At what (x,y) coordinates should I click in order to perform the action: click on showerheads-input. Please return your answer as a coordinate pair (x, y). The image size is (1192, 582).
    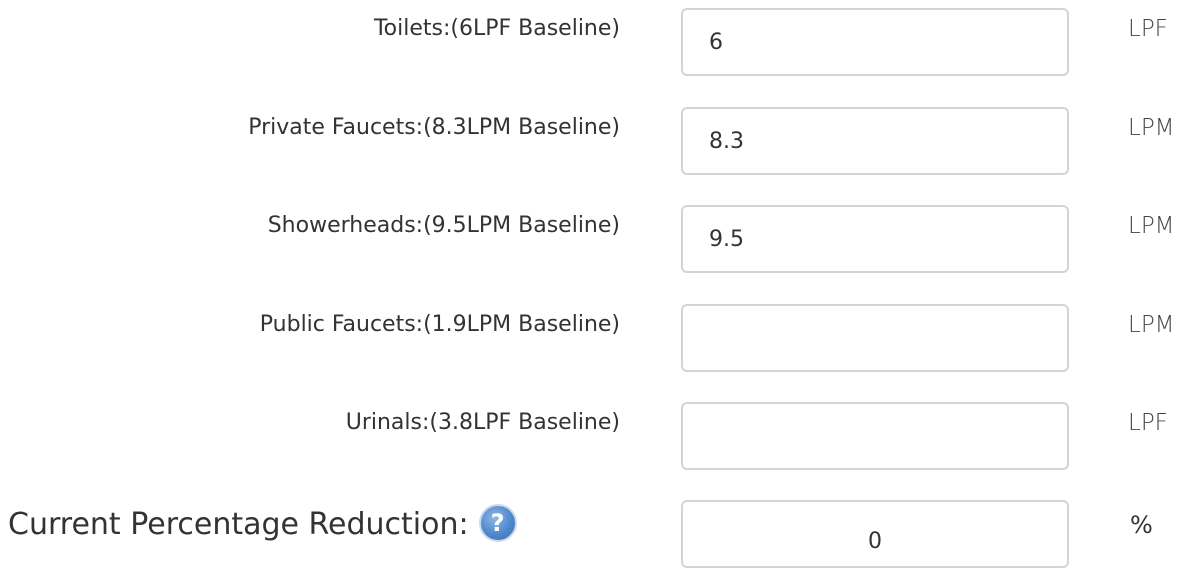
    Looking at the image, I should click on (875, 239).